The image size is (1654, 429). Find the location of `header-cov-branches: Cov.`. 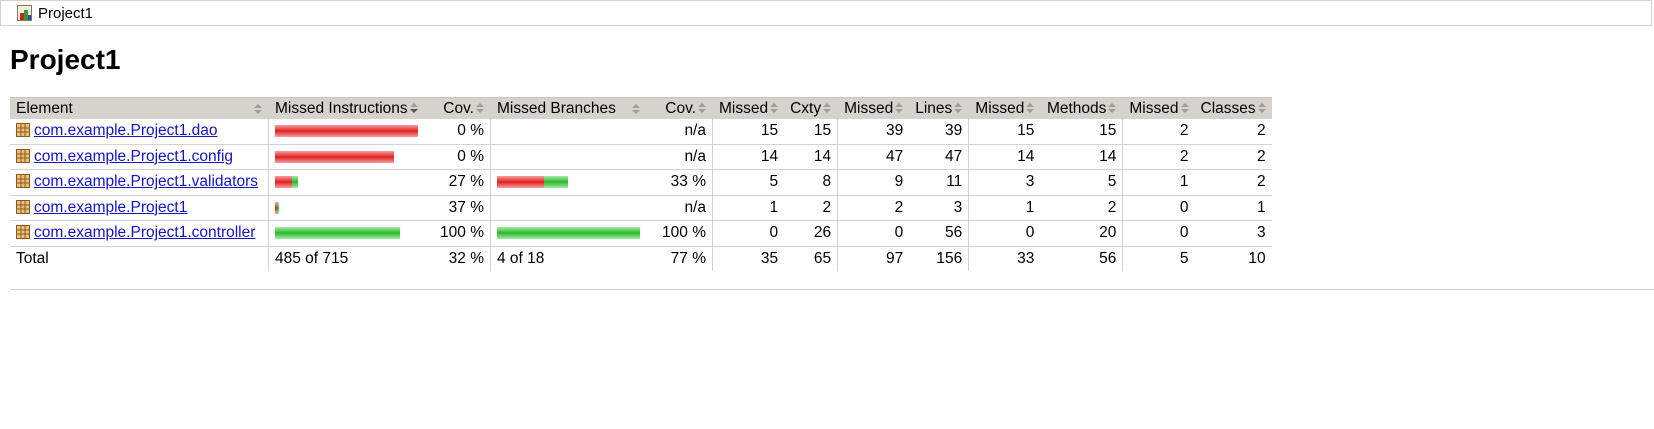

header-cov-branches: Cov. is located at coordinates (679, 108).